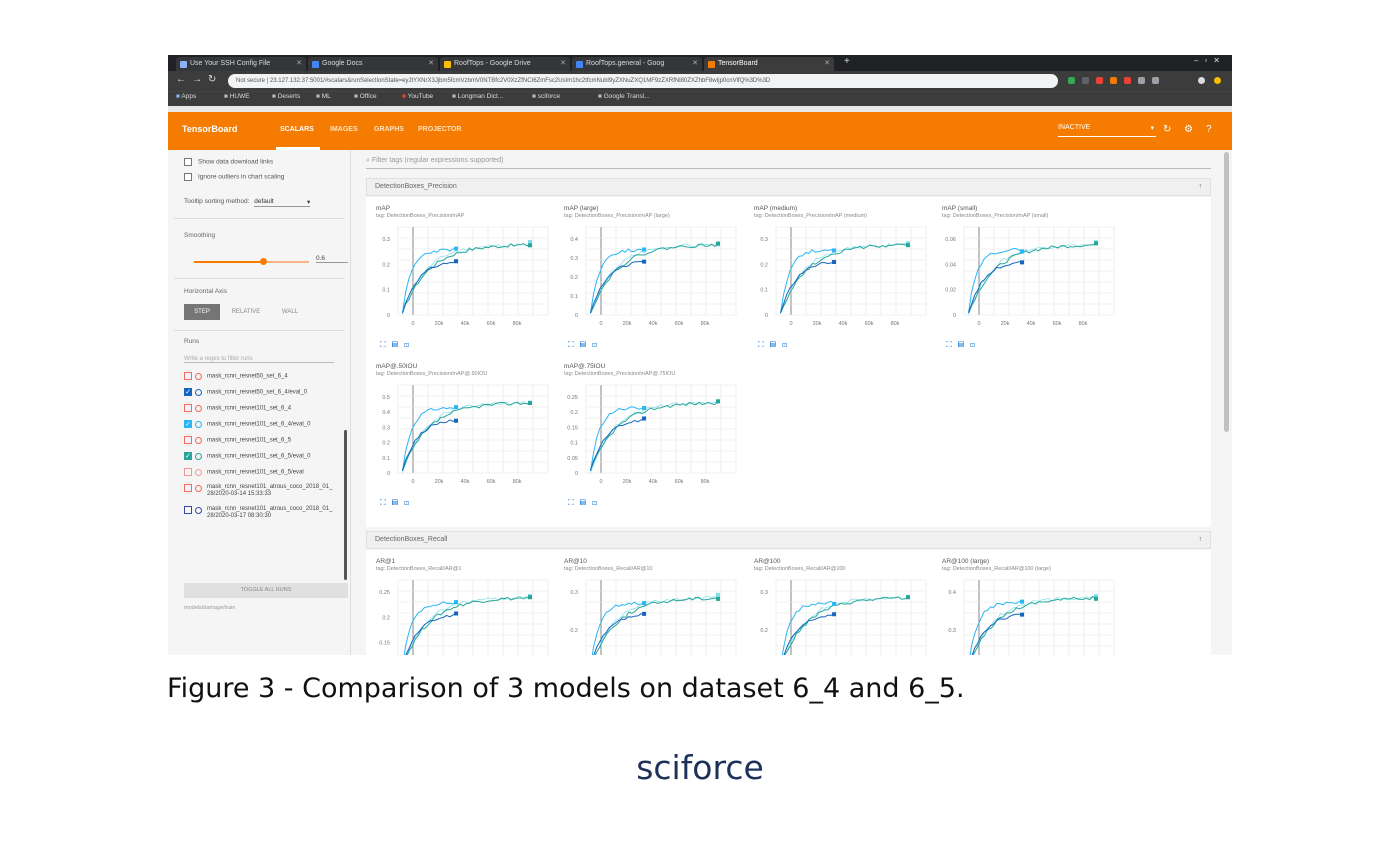 This screenshot has width=1400, height=848. What do you see at coordinates (245, 392) in the screenshot?
I see `run-item: ✓ mask_rcnn_resnet50_set_6_4/eval_0` at bounding box center [245, 392].